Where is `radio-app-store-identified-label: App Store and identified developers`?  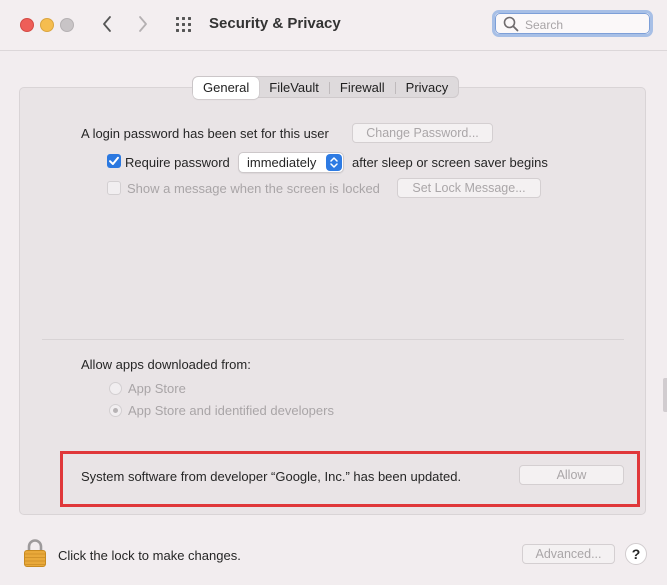
radio-app-store-identified-label: App Store and identified developers is located at coordinates (231, 410).